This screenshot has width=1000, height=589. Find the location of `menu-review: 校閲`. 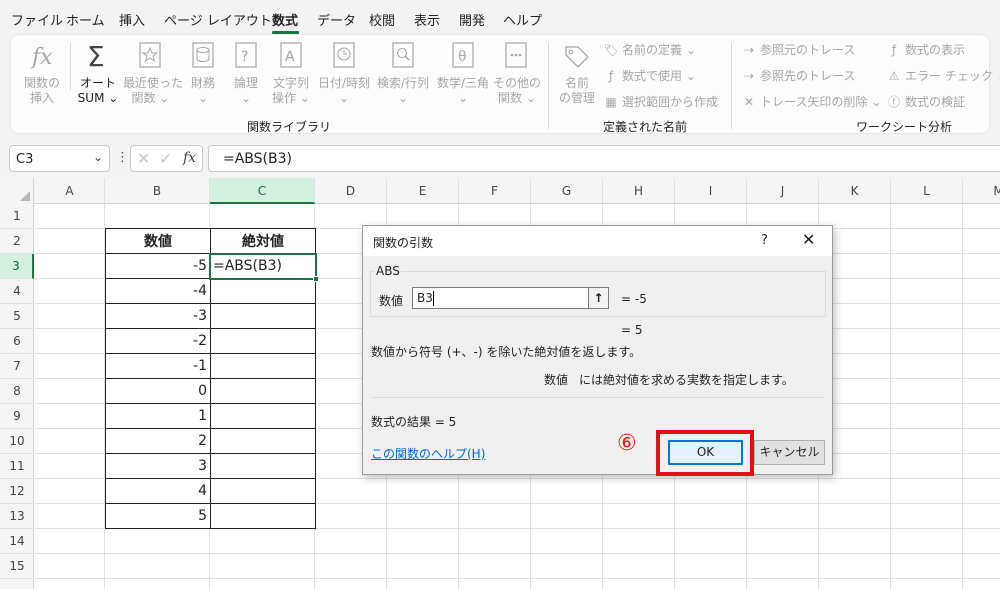

menu-review: 校閲 is located at coordinates (382, 19).